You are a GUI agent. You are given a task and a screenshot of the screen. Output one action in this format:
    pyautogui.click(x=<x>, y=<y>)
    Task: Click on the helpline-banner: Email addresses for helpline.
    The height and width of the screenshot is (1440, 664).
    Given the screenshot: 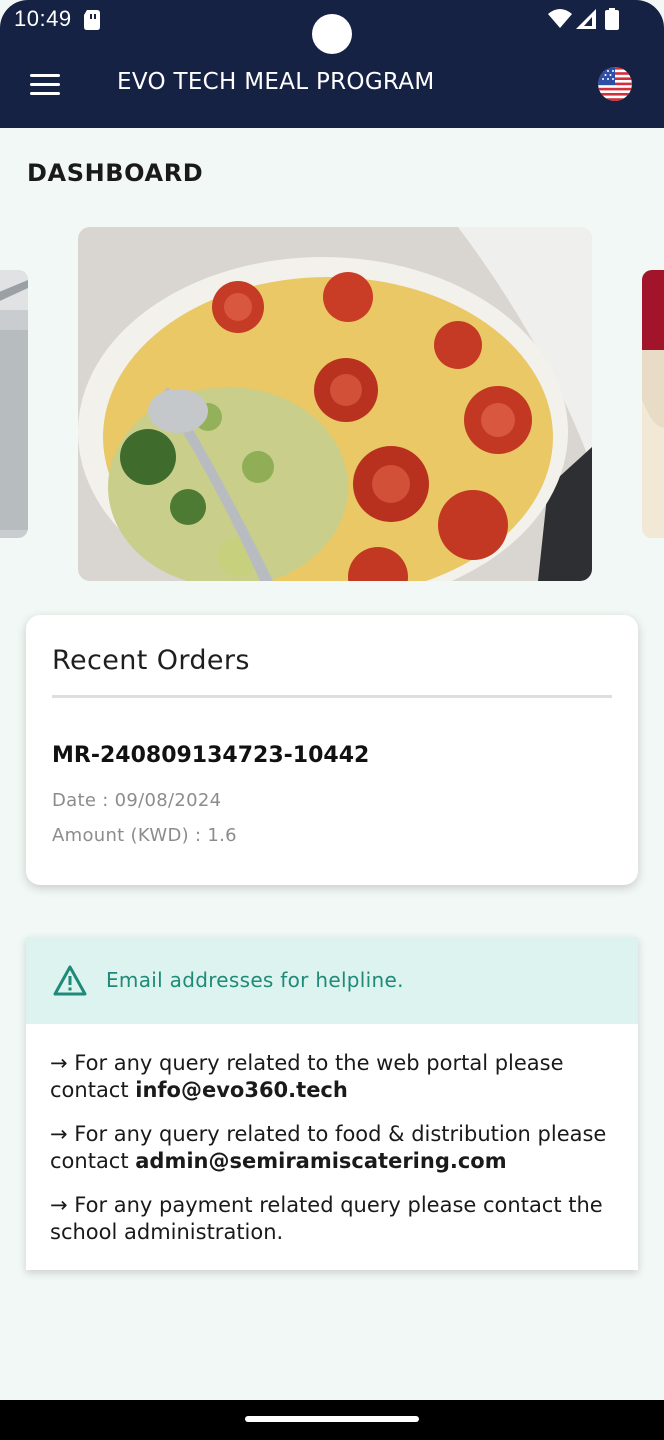 What is the action you would take?
    pyautogui.click(x=332, y=980)
    